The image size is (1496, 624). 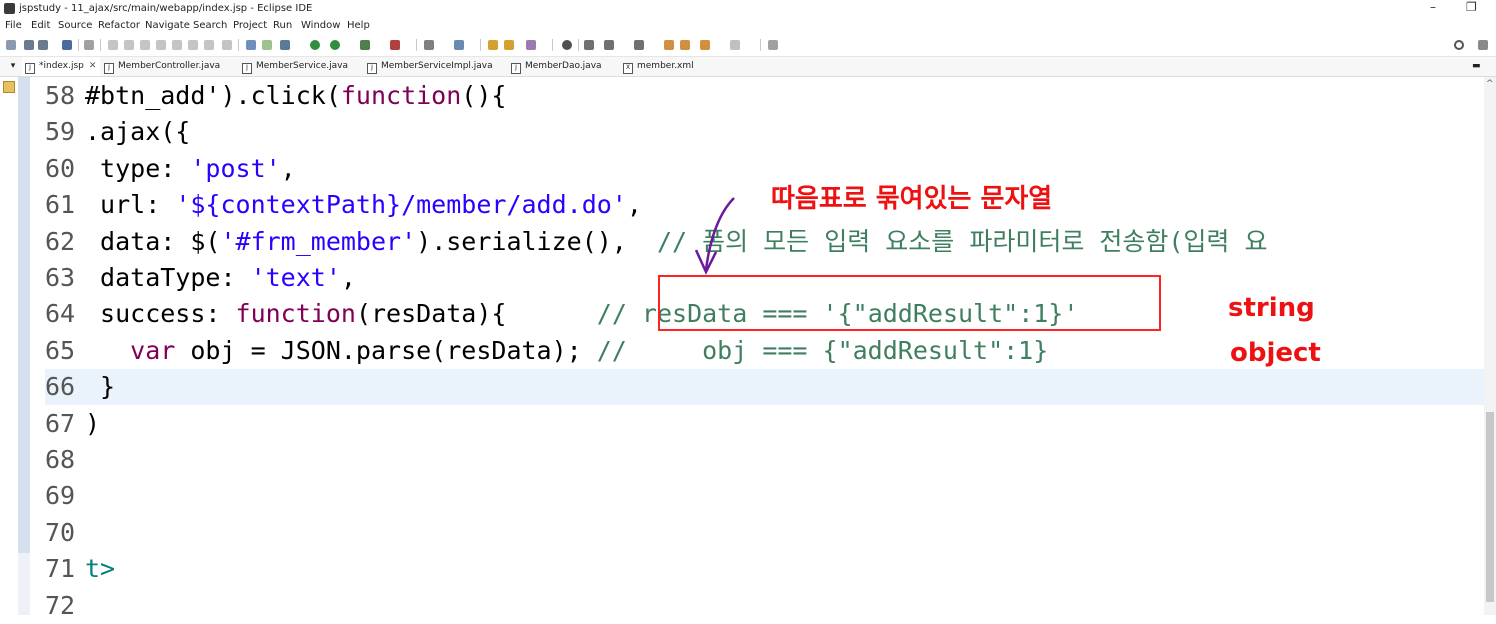 What do you see at coordinates (193, 45) in the screenshot?
I see `step-over-icon` at bounding box center [193, 45].